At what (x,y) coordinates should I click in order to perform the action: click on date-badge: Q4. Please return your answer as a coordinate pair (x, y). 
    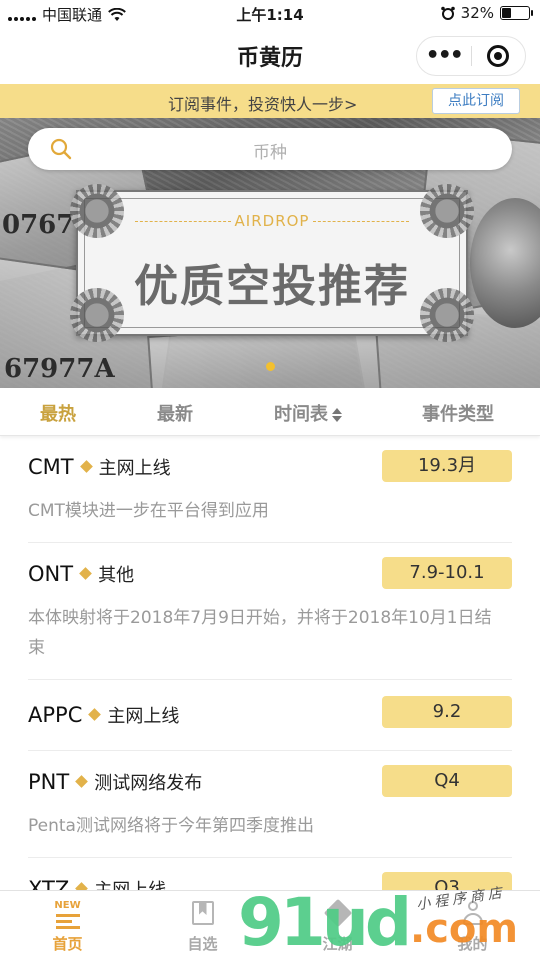
    Looking at the image, I should click on (447, 781).